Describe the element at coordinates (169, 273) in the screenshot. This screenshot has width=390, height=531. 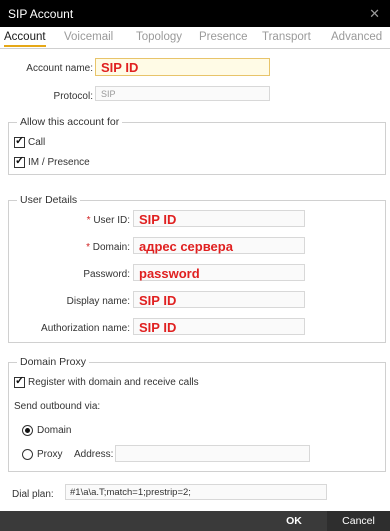
I see `password-value: password` at that location.